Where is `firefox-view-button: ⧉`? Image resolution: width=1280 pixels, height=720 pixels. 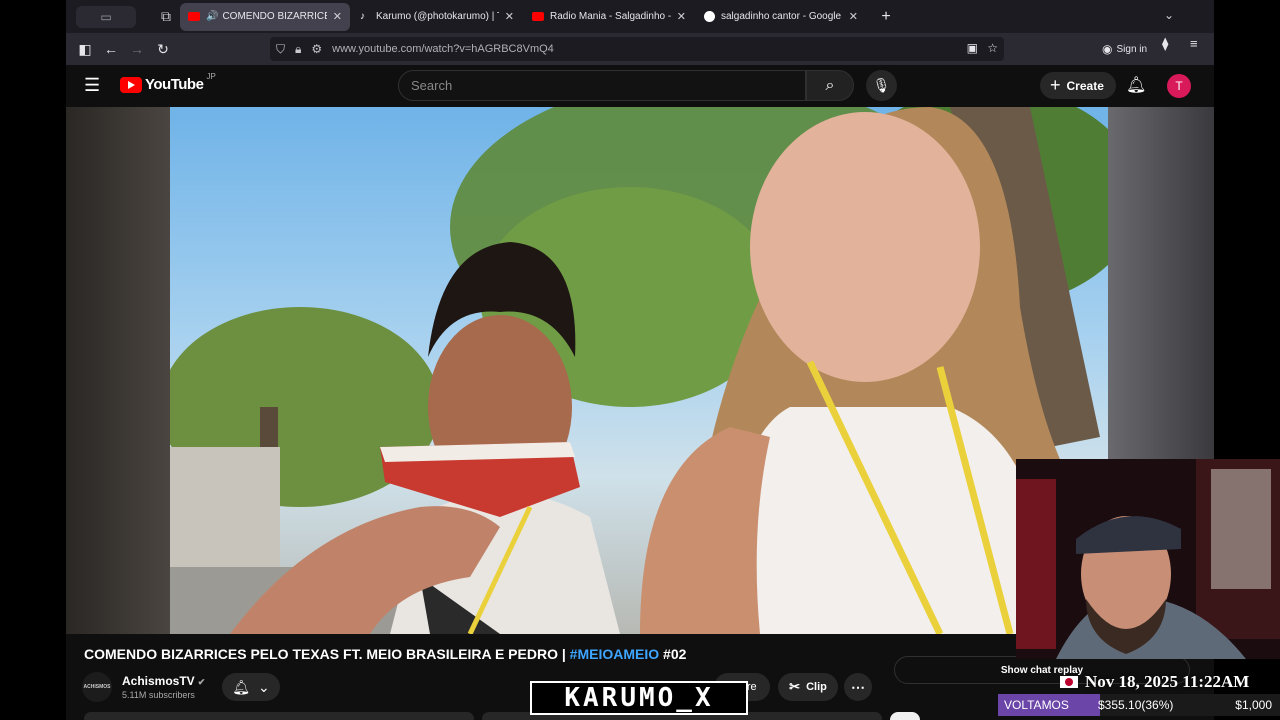 firefox-view-button: ⧉ is located at coordinates (166, 17).